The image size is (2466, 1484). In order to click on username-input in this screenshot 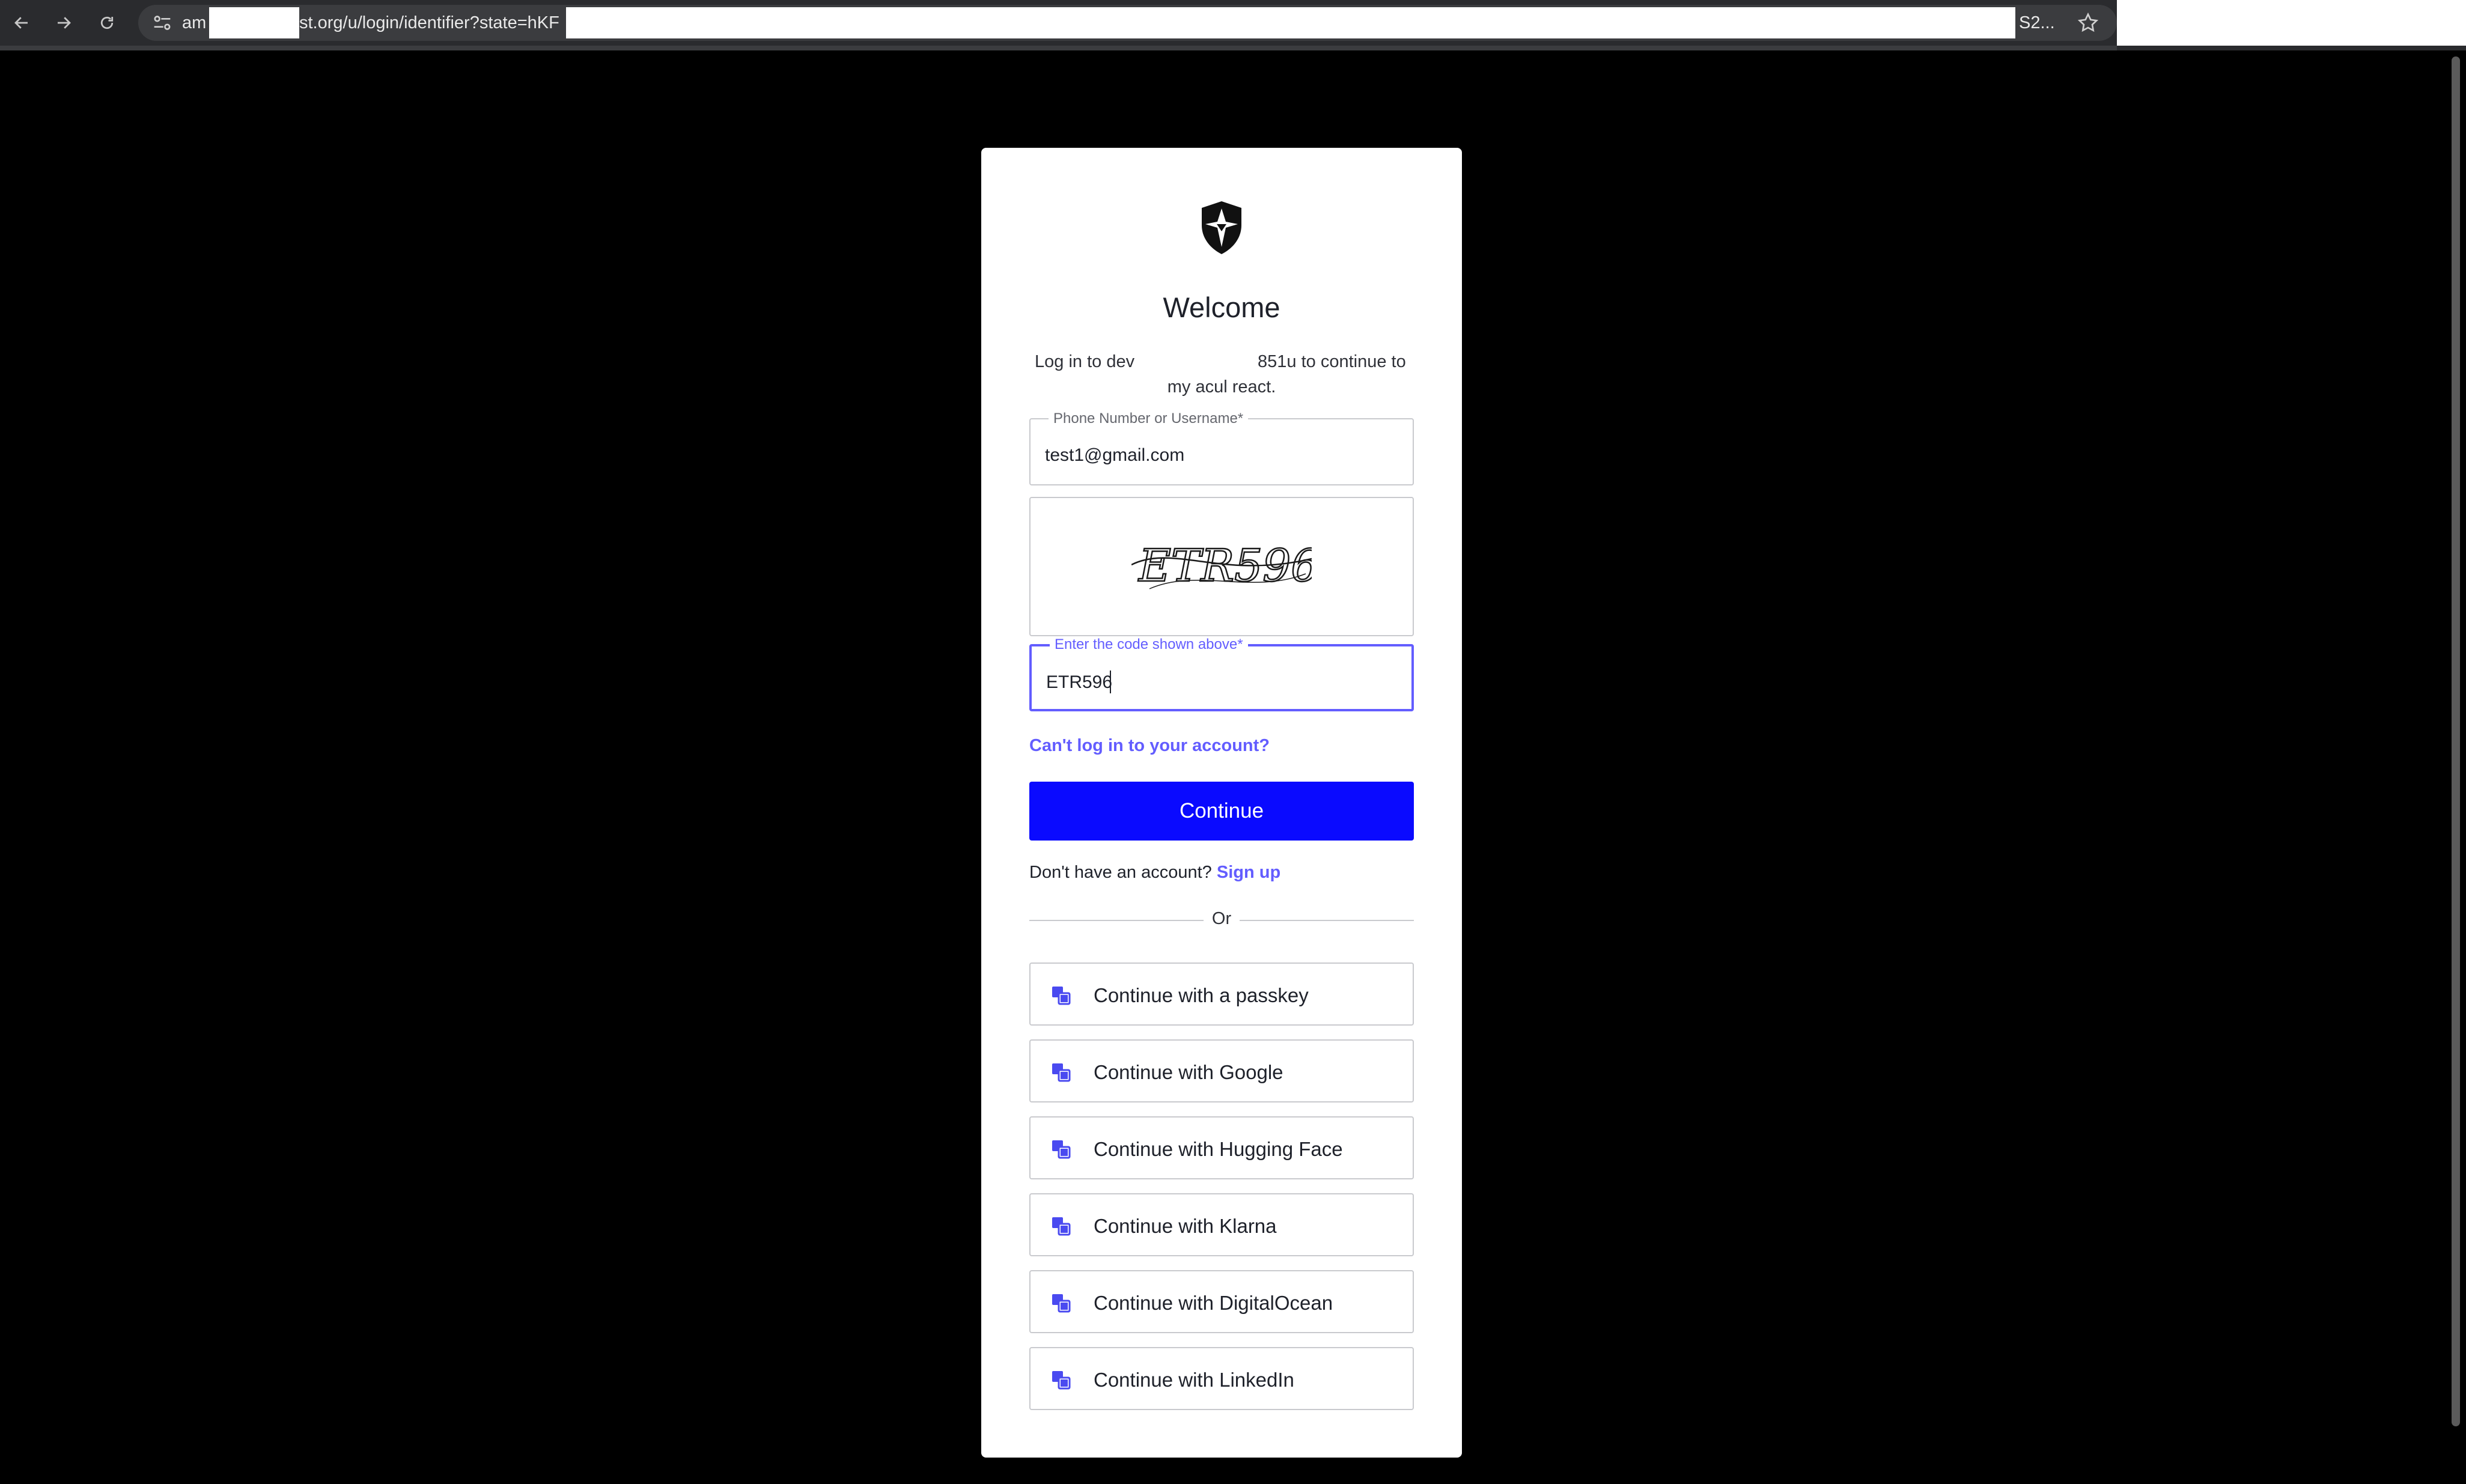, I will do `click(1223, 455)`.